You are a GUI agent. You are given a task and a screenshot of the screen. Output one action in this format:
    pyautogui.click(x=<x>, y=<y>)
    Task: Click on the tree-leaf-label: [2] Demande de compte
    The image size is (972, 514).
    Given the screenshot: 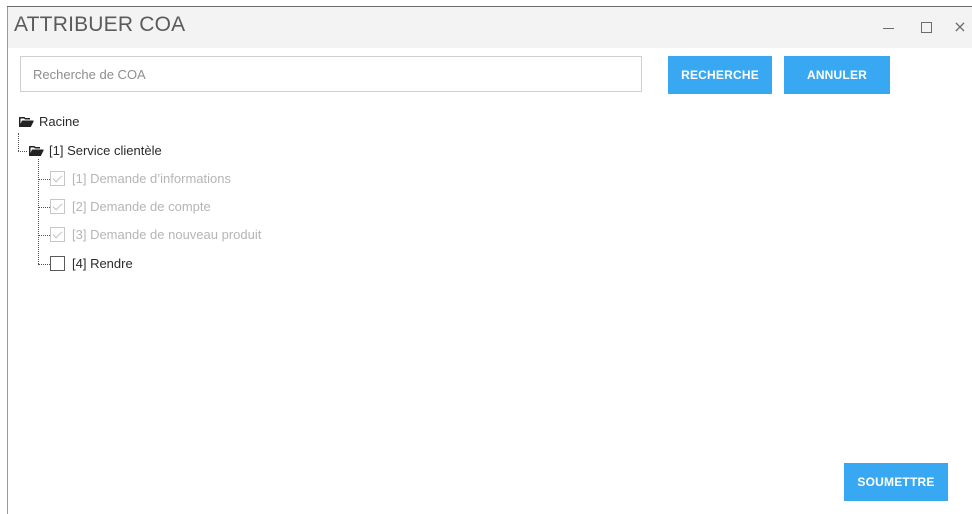 What is the action you would take?
    pyautogui.click(x=141, y=206)
    